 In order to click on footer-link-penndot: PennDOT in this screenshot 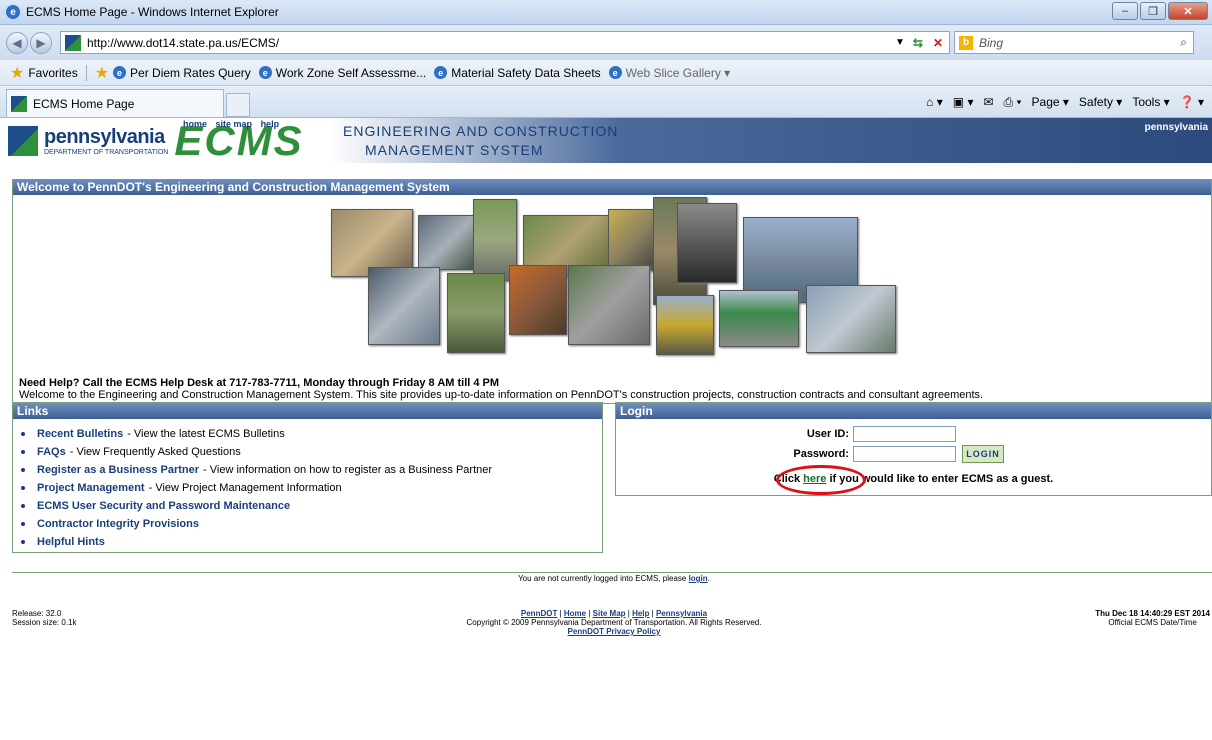, I will do `click(539, 613)`.